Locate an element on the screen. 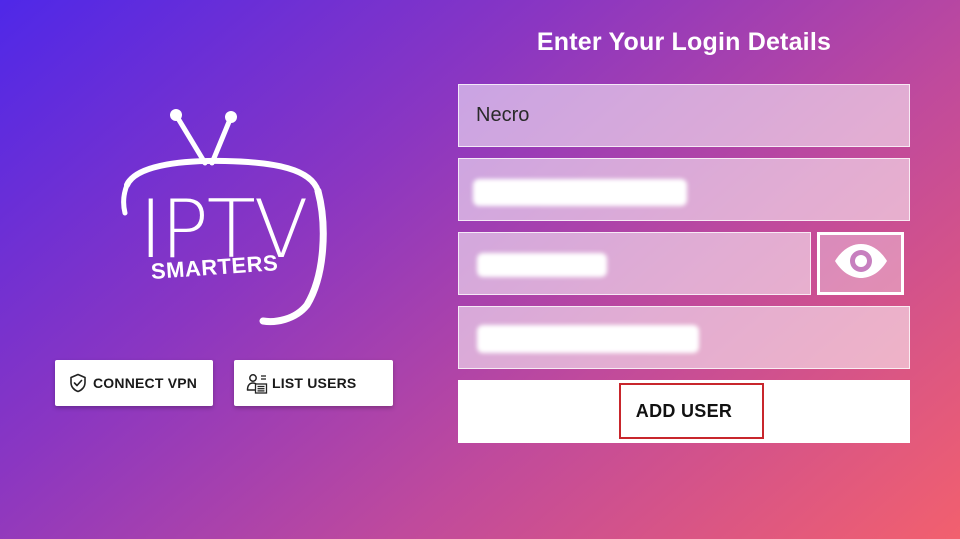 This screenshot has height=539, width=960. redacted-password is located at coordinates (542, 265).